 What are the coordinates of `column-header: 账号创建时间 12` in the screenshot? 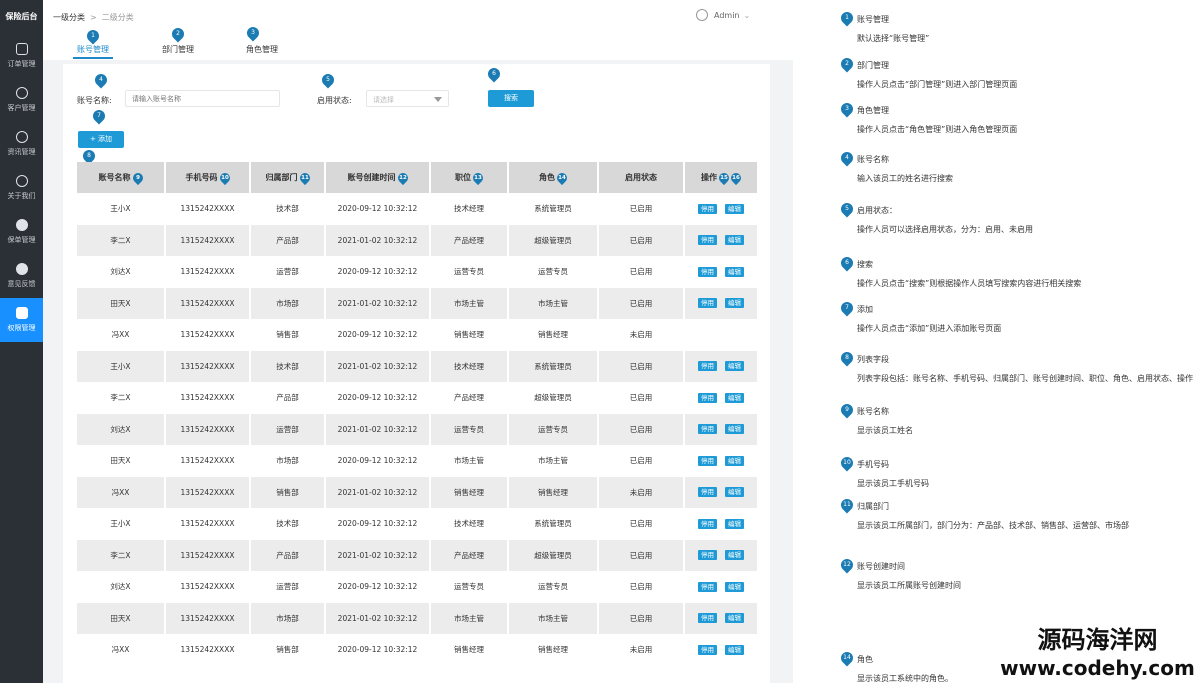 It's located at (378, 177).